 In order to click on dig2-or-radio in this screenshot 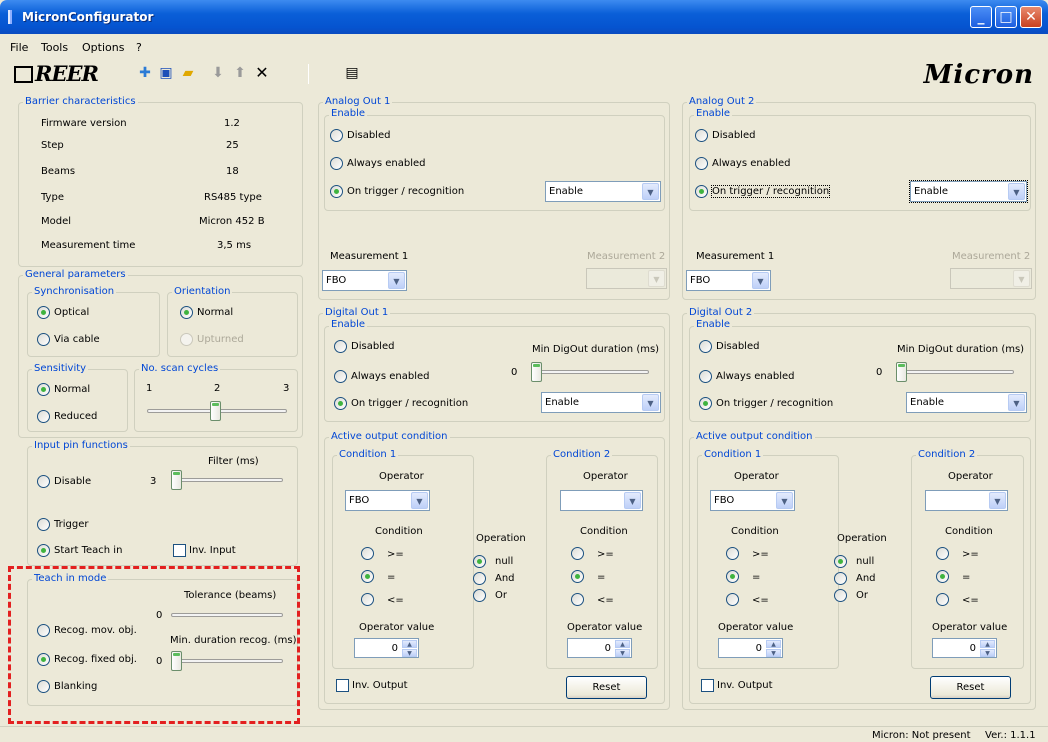, I will do `click(840, 595)`.